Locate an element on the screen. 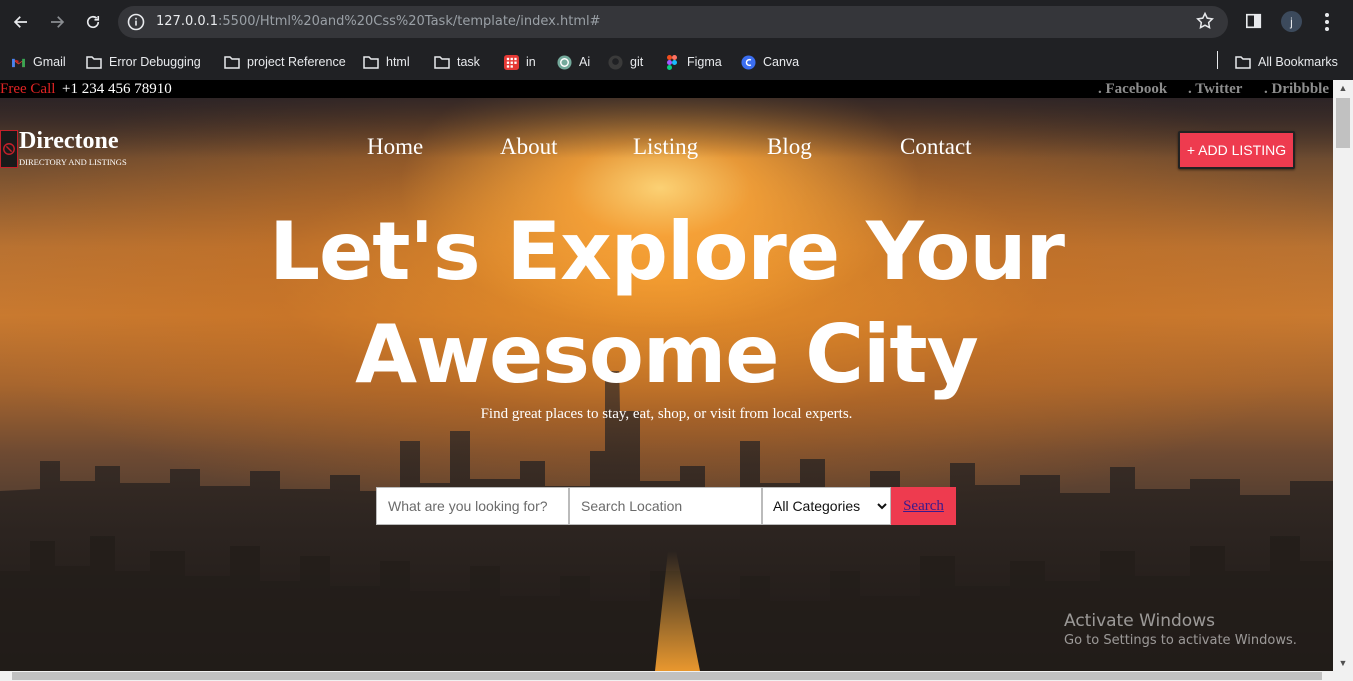  bookmark-label: project Reference is located at coordinates (296, 62).